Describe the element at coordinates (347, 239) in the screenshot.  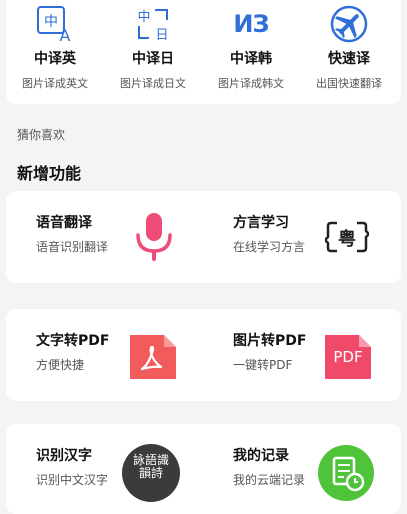
I see `cantonese-glyph: 粤` at that location.